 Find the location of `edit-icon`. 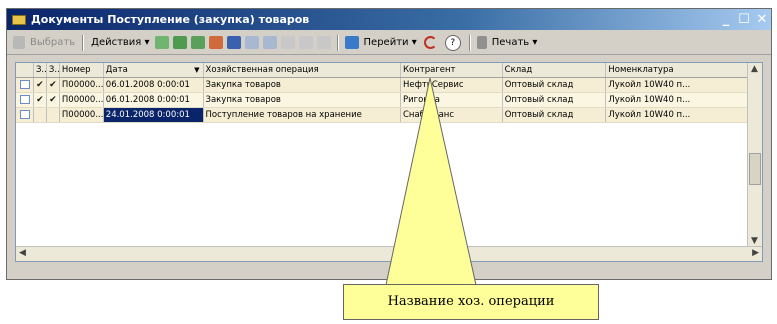

edit-icon is located at coordinates (197, 42).